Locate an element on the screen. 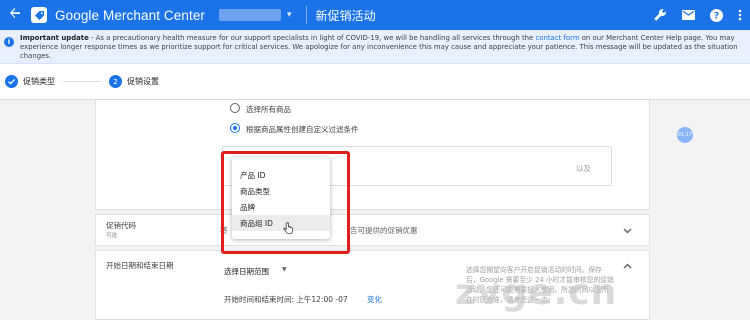 The height and width of the screenshot is (320, 750). floating-timer-badge: 01:17 is located at coordinates (685, 135).